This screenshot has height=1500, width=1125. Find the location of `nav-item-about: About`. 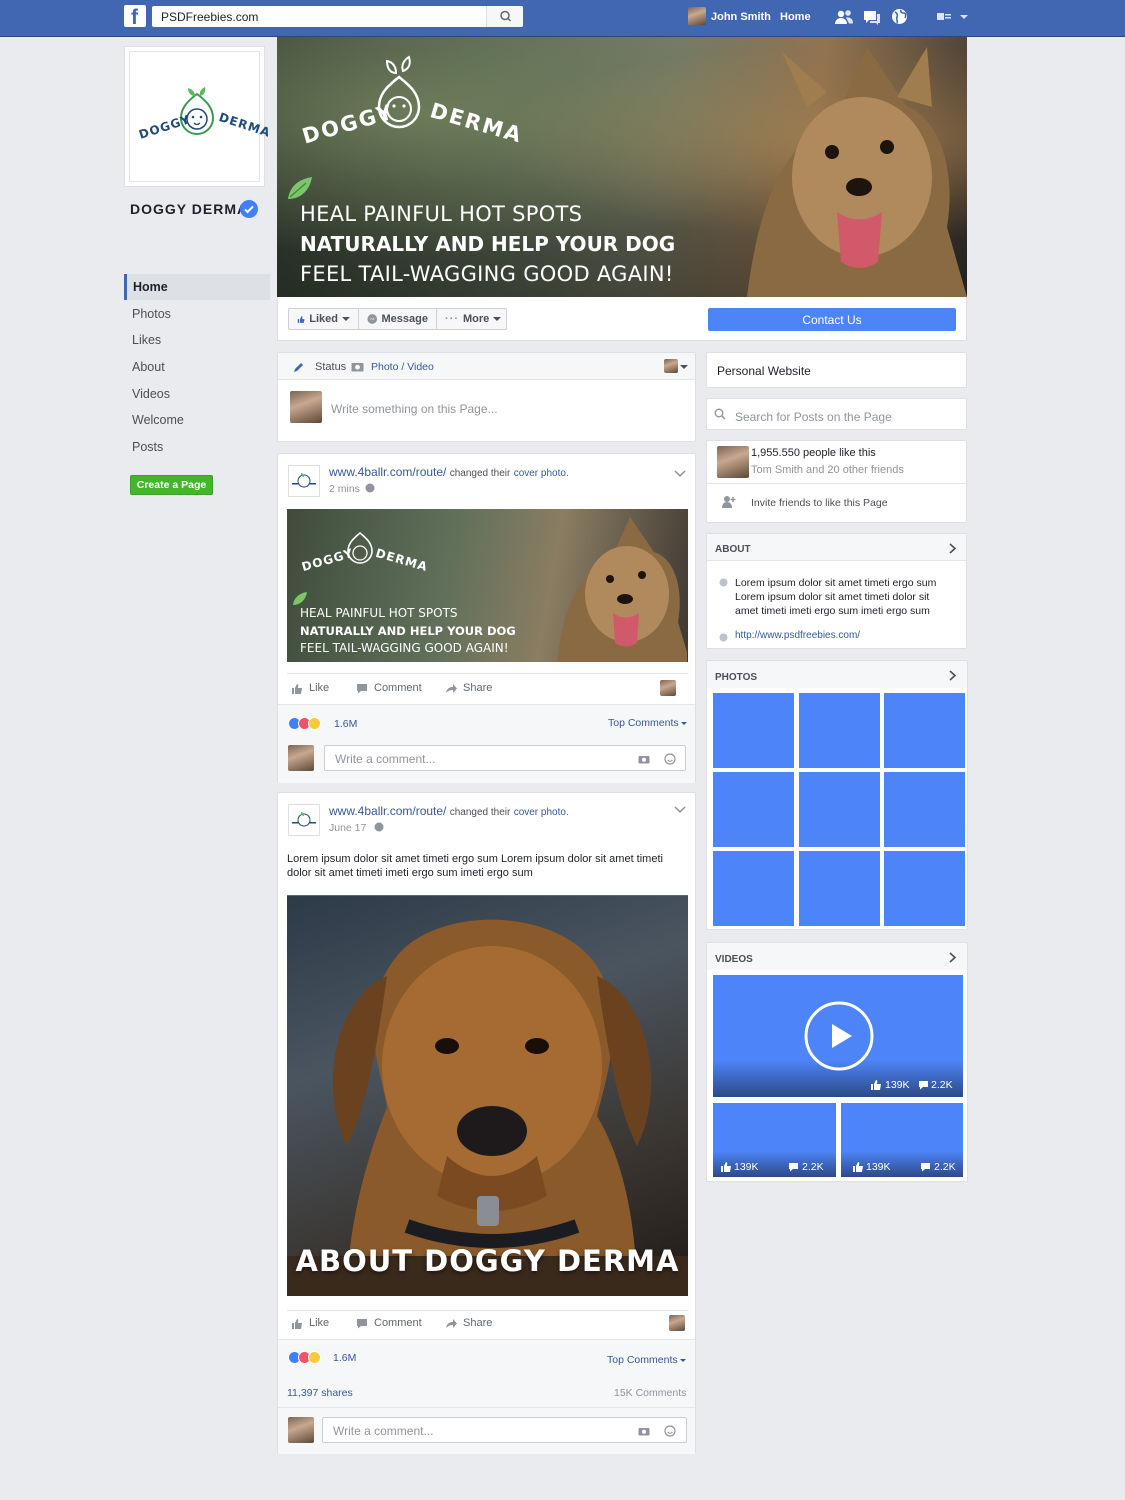

nav-item-about: About is located at coordinates (197, 367).